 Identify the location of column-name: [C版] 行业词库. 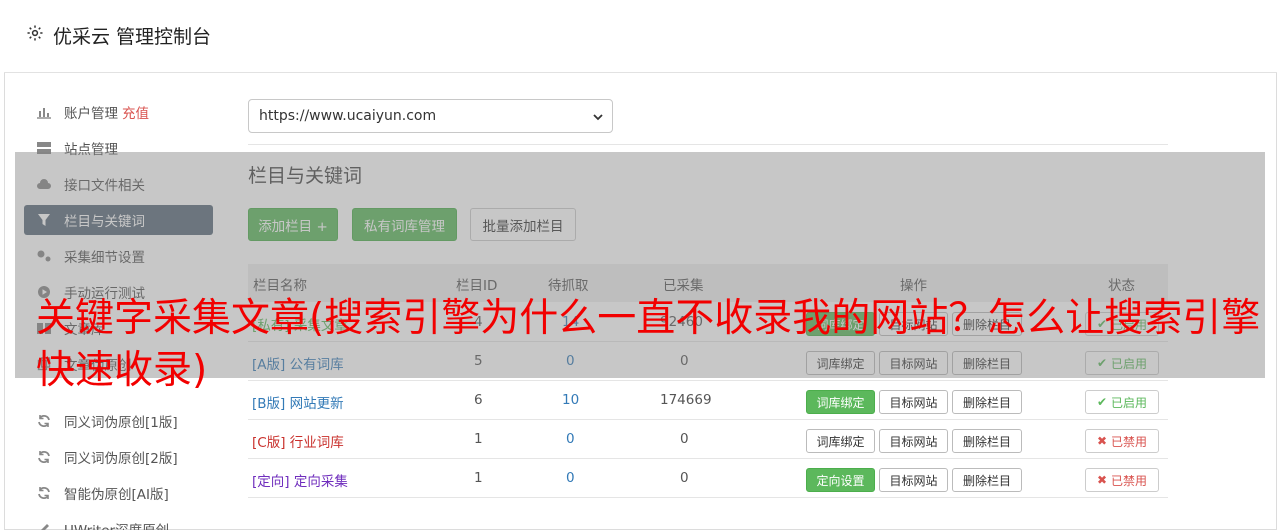
(298, 441).